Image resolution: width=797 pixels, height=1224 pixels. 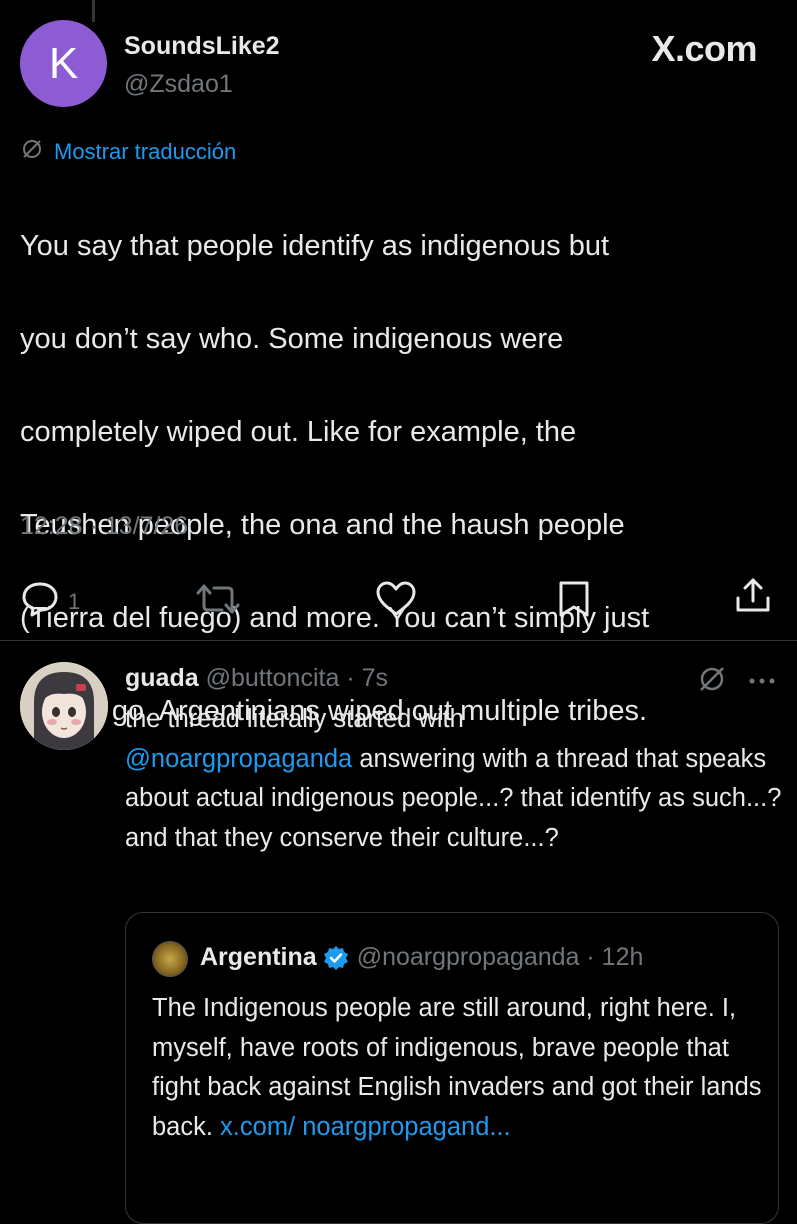 I want to click on tweet-timestamp: 12:28 · 13/7/26, so click(x=104, y=526).